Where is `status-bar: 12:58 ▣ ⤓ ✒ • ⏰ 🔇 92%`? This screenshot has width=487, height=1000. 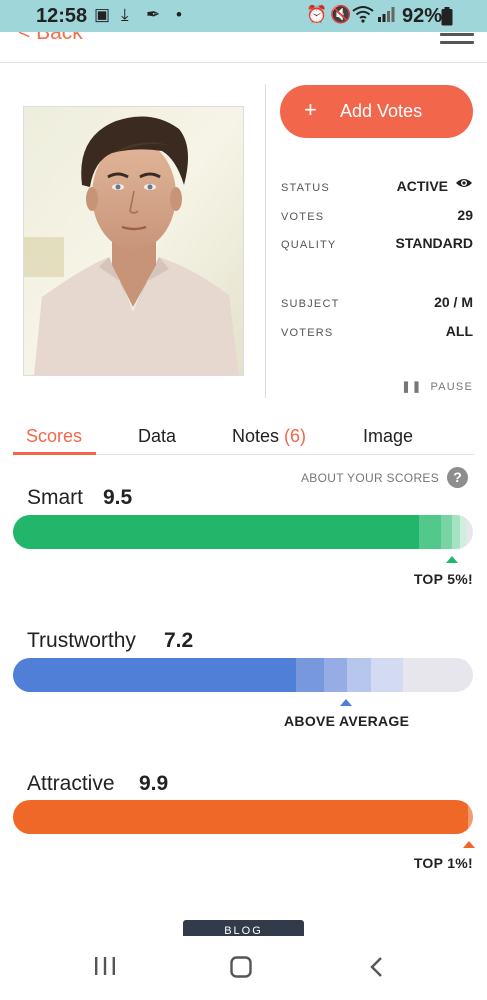
status-bar: 12:58 ▣ ⤓ ✒ • ⏰ 🔇 92% is located at coordinates (243, 16).